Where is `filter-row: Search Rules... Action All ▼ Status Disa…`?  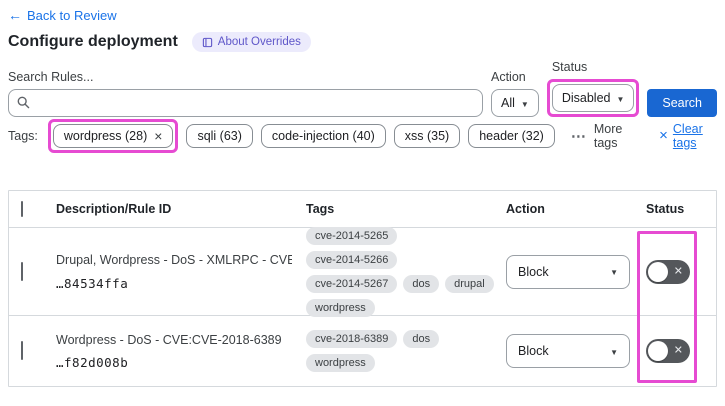
filter-row: Search Rules... Action All ▼ Status Disa… is located at coordinates (362, 88).